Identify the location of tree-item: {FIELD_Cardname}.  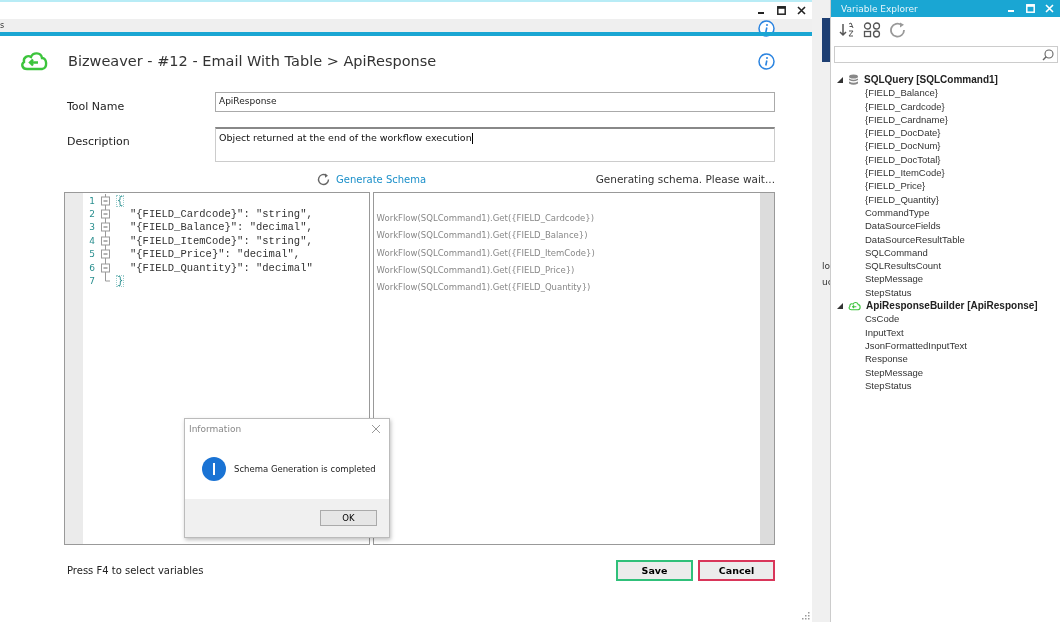
(948, 119).